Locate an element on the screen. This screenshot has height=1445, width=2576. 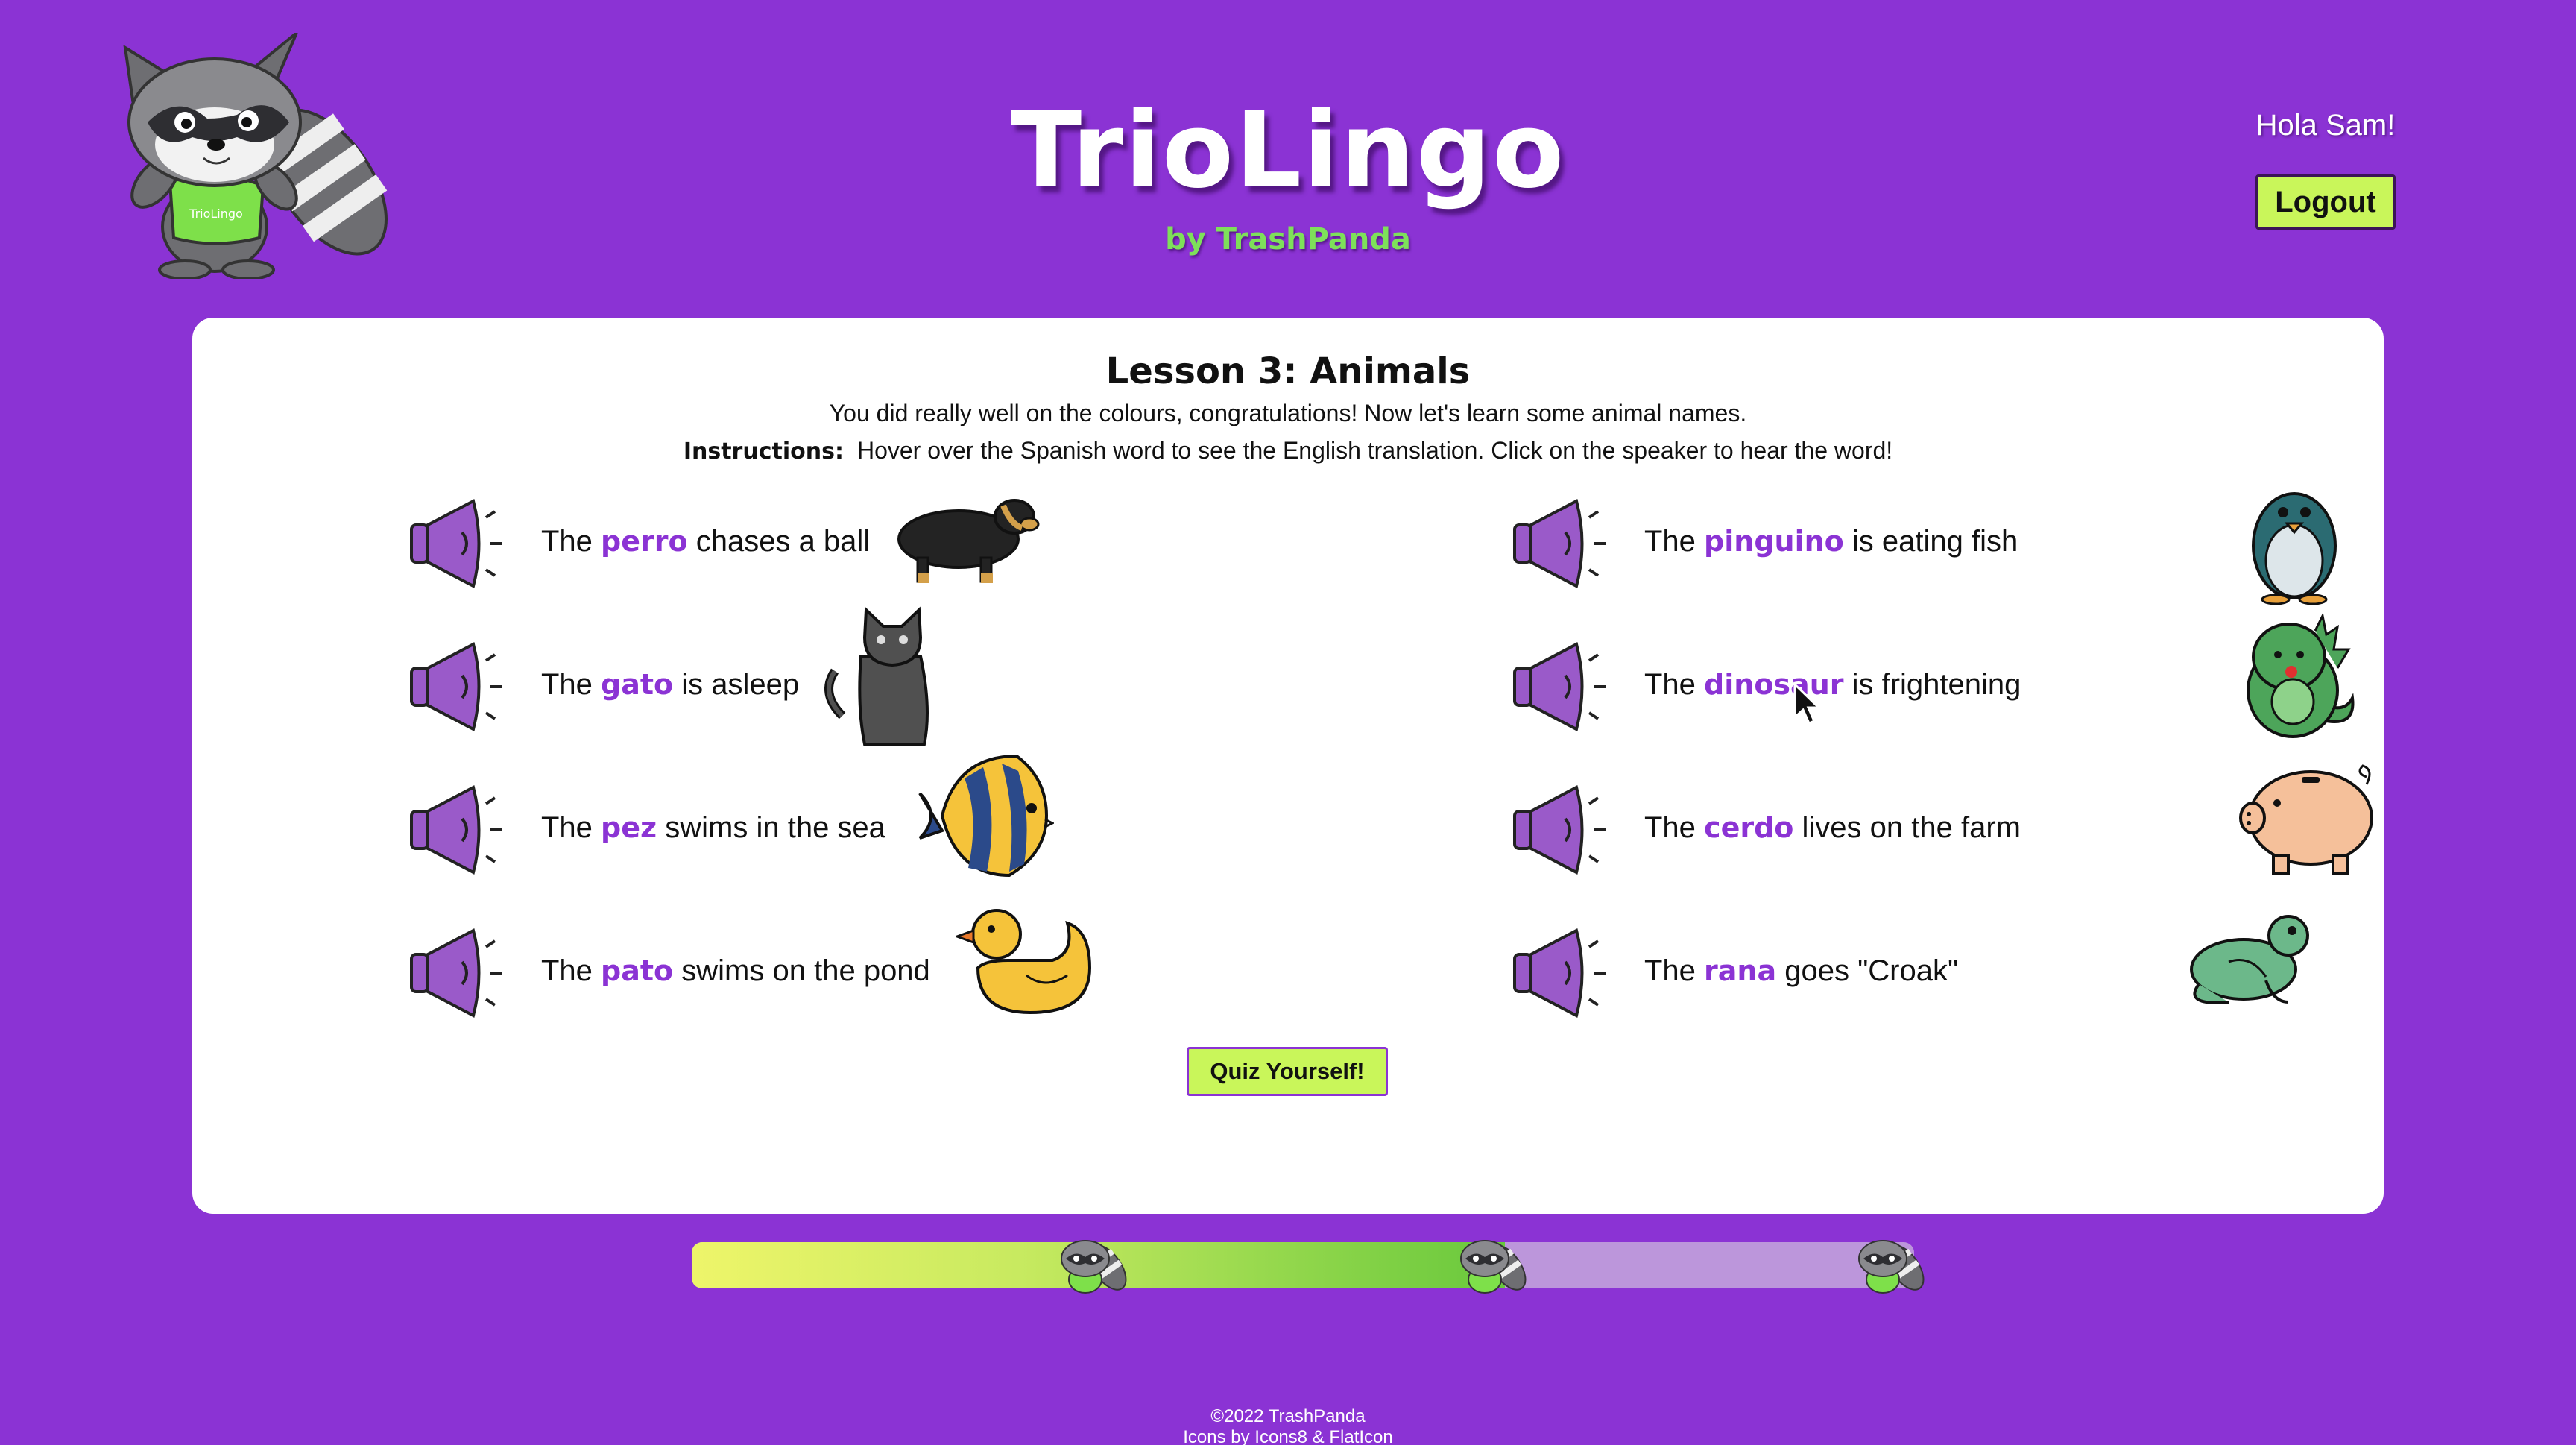
spanish-word-rana: rana is located at coordinates (1740, 970).